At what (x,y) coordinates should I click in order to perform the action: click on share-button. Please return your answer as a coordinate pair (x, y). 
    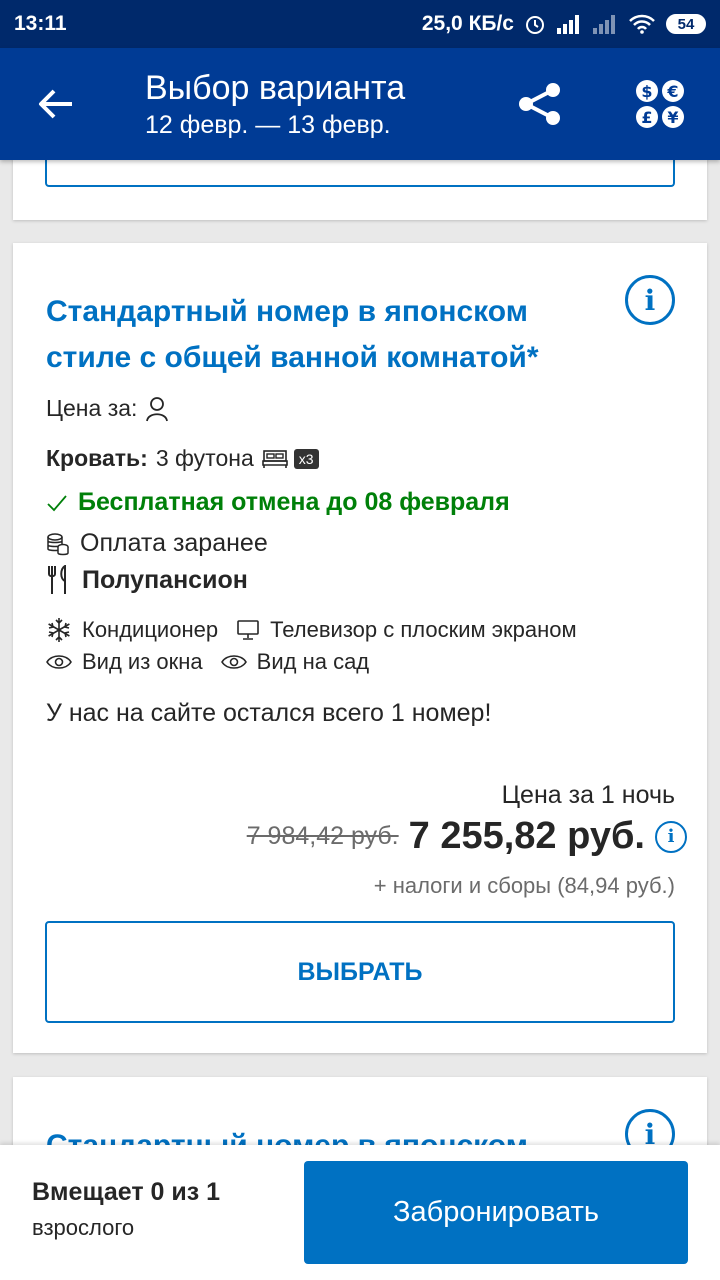
    Looking at the image, I should click on (540, 104).